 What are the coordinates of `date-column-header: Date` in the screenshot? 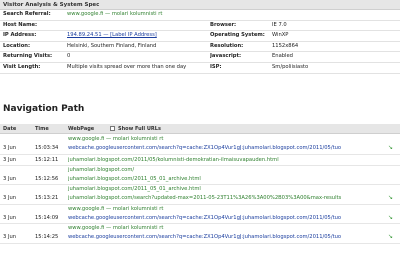 It's located at (10, 129).